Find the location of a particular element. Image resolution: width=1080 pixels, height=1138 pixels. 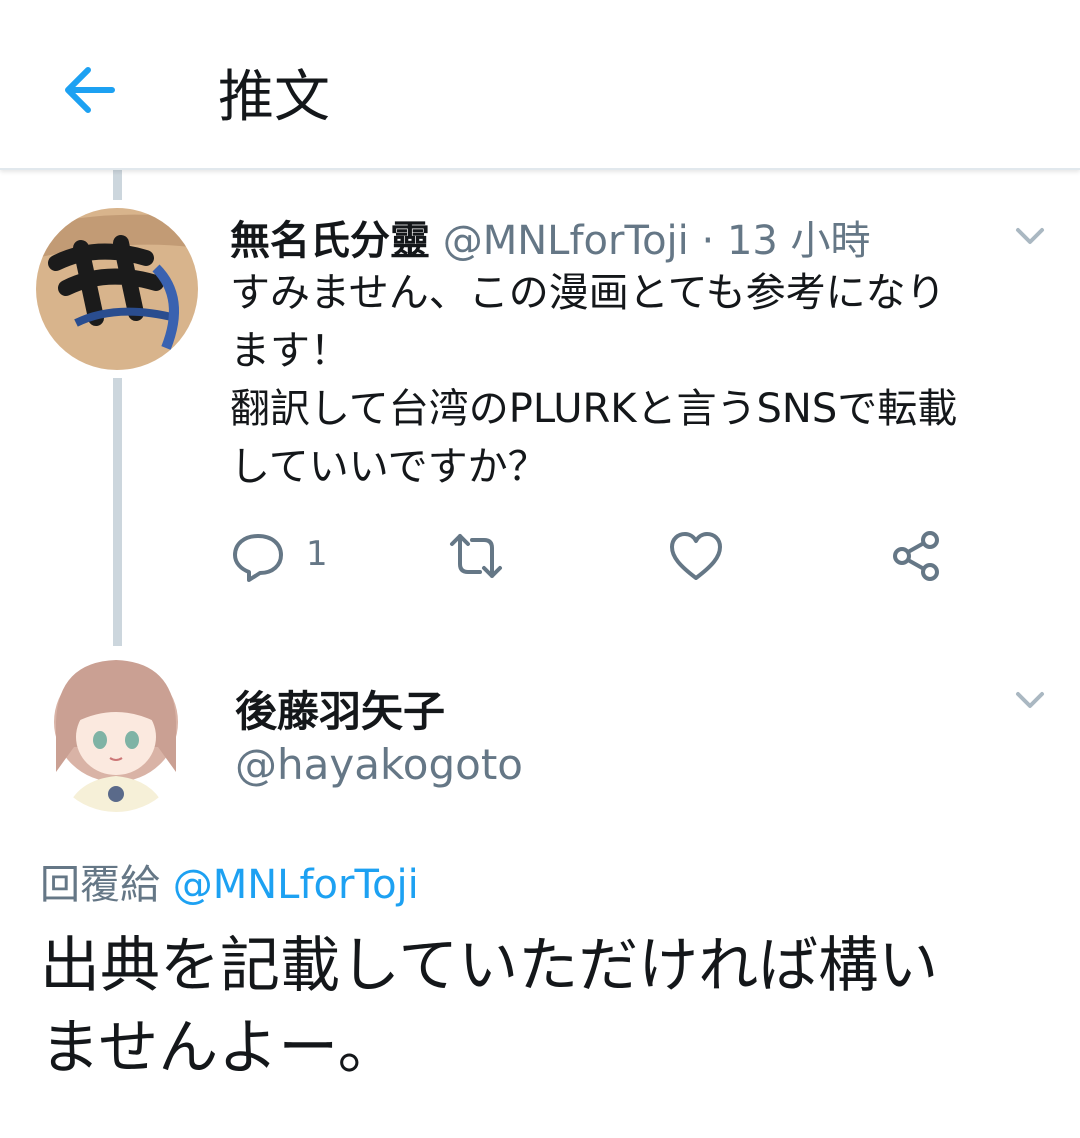

retweet-button is located at coordinates (476, 558).